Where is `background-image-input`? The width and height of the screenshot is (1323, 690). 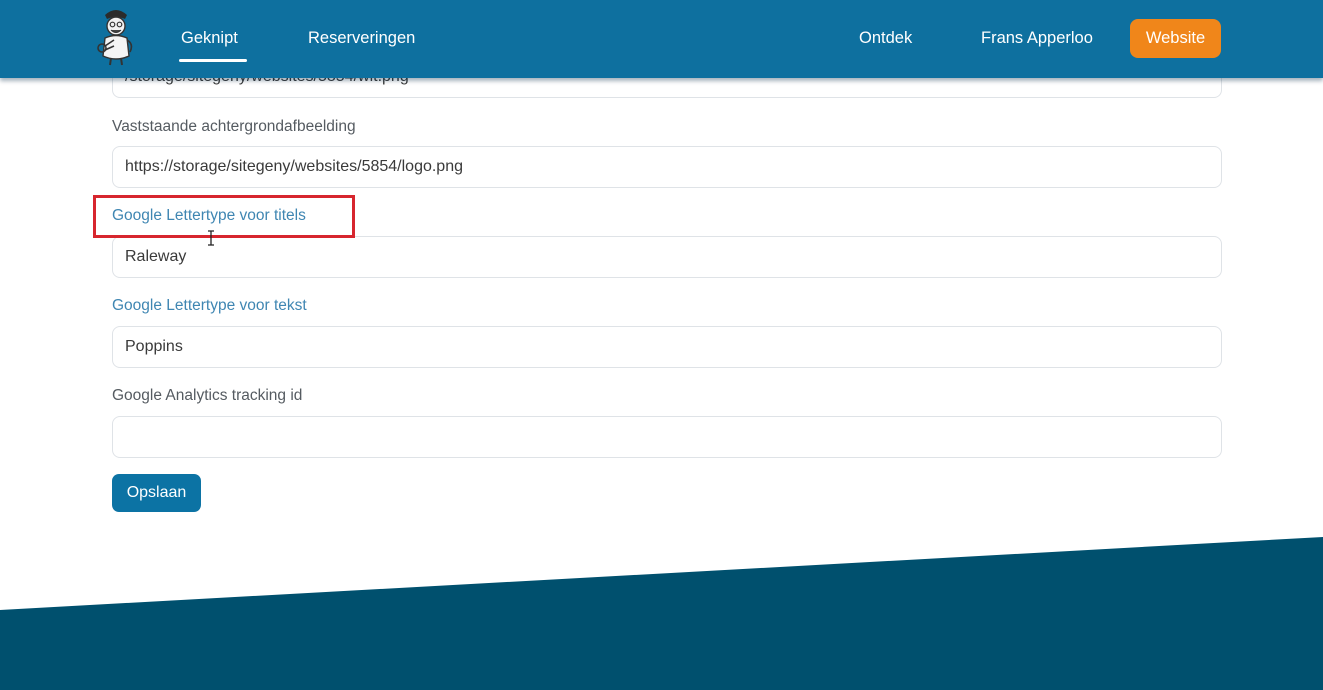 background-image-input is located at coordinates (667, 167).